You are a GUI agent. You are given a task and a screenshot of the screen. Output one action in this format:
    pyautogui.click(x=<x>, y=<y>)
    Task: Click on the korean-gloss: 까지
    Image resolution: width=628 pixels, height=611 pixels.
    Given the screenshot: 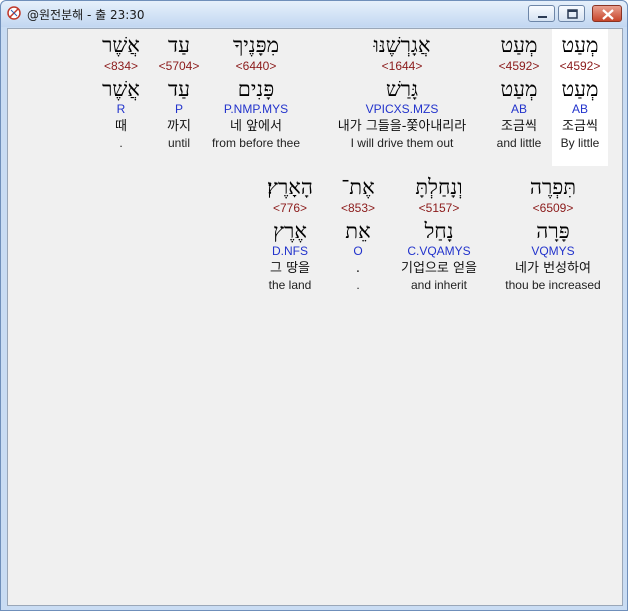 What is the action you would take?
    pyautogui.click(x=179, y=126)
    